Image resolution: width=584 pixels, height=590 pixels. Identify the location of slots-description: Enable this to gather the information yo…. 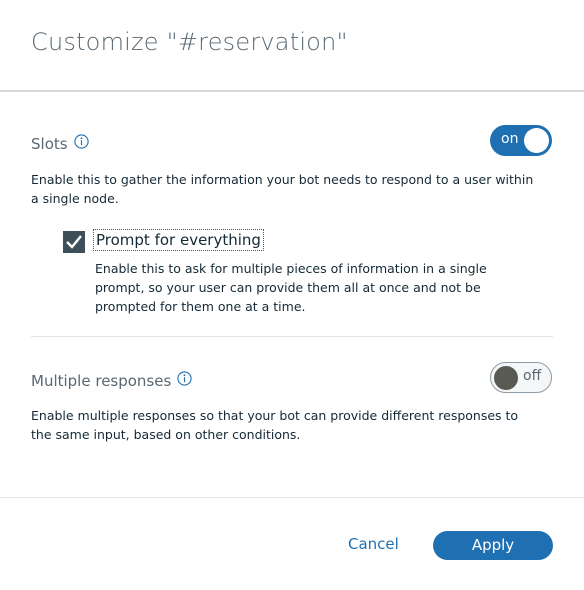
(282, 189).